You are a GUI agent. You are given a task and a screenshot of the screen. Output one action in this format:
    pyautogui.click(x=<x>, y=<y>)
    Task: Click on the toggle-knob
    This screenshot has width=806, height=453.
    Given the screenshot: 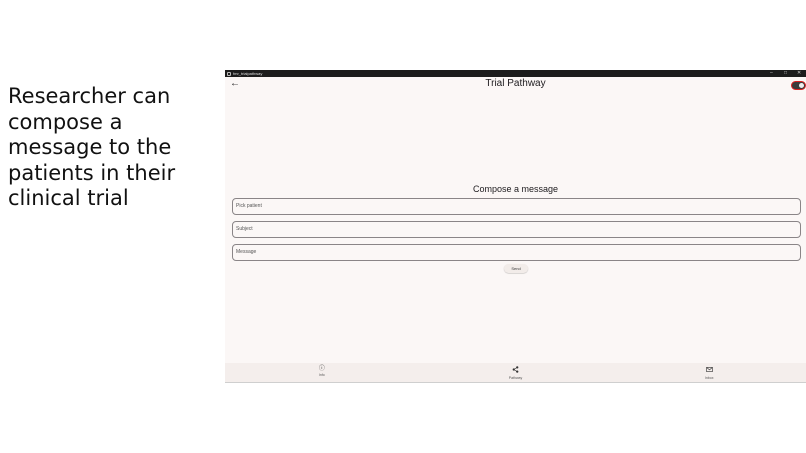 What is the action you would take?
    pyautogui.click(x=801, y=85)
    